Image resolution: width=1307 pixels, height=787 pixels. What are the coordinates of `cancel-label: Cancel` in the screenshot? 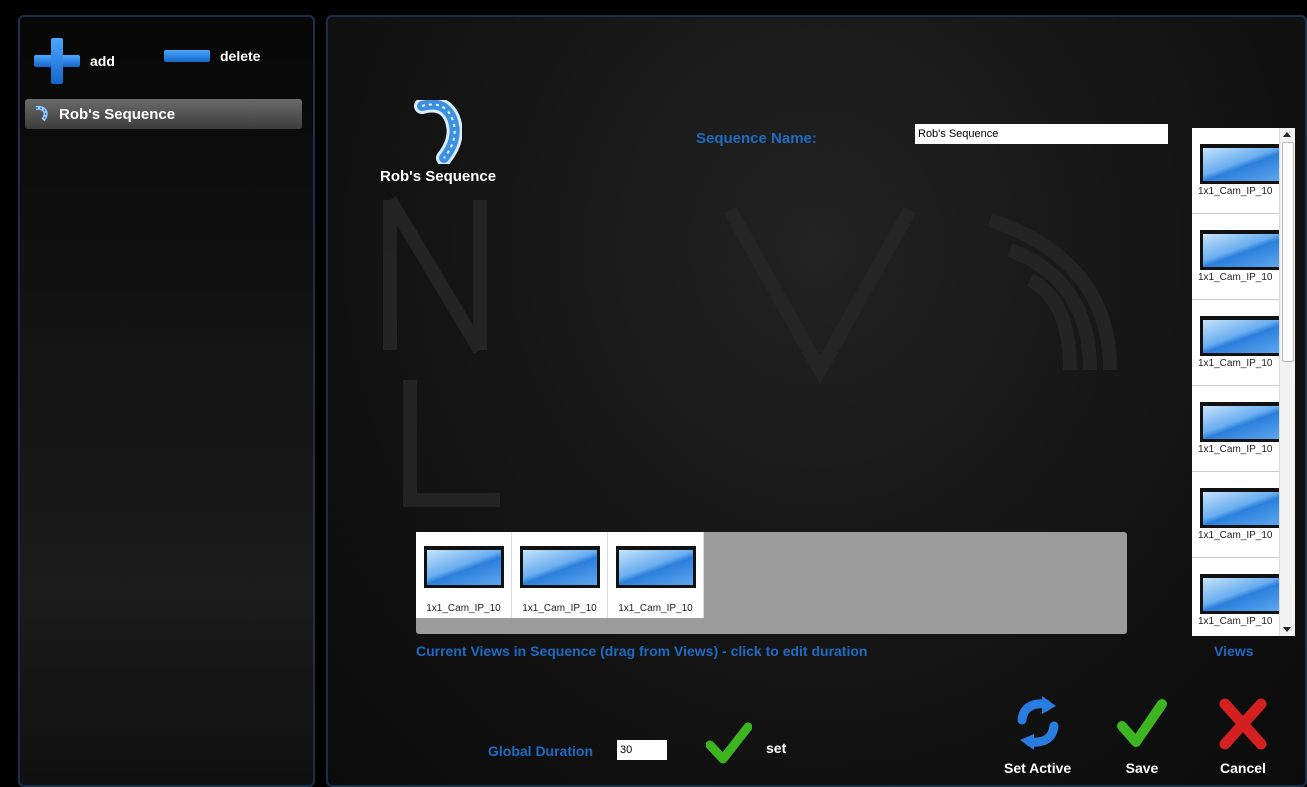 It's located at (1243, 768).